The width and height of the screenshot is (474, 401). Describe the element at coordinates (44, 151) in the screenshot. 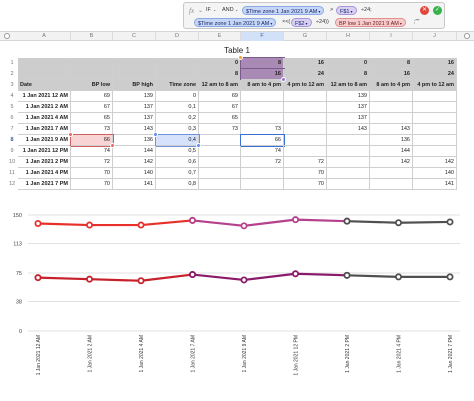

I see `row-date-cell: 1 Jan 2021 12 PM` at that location.